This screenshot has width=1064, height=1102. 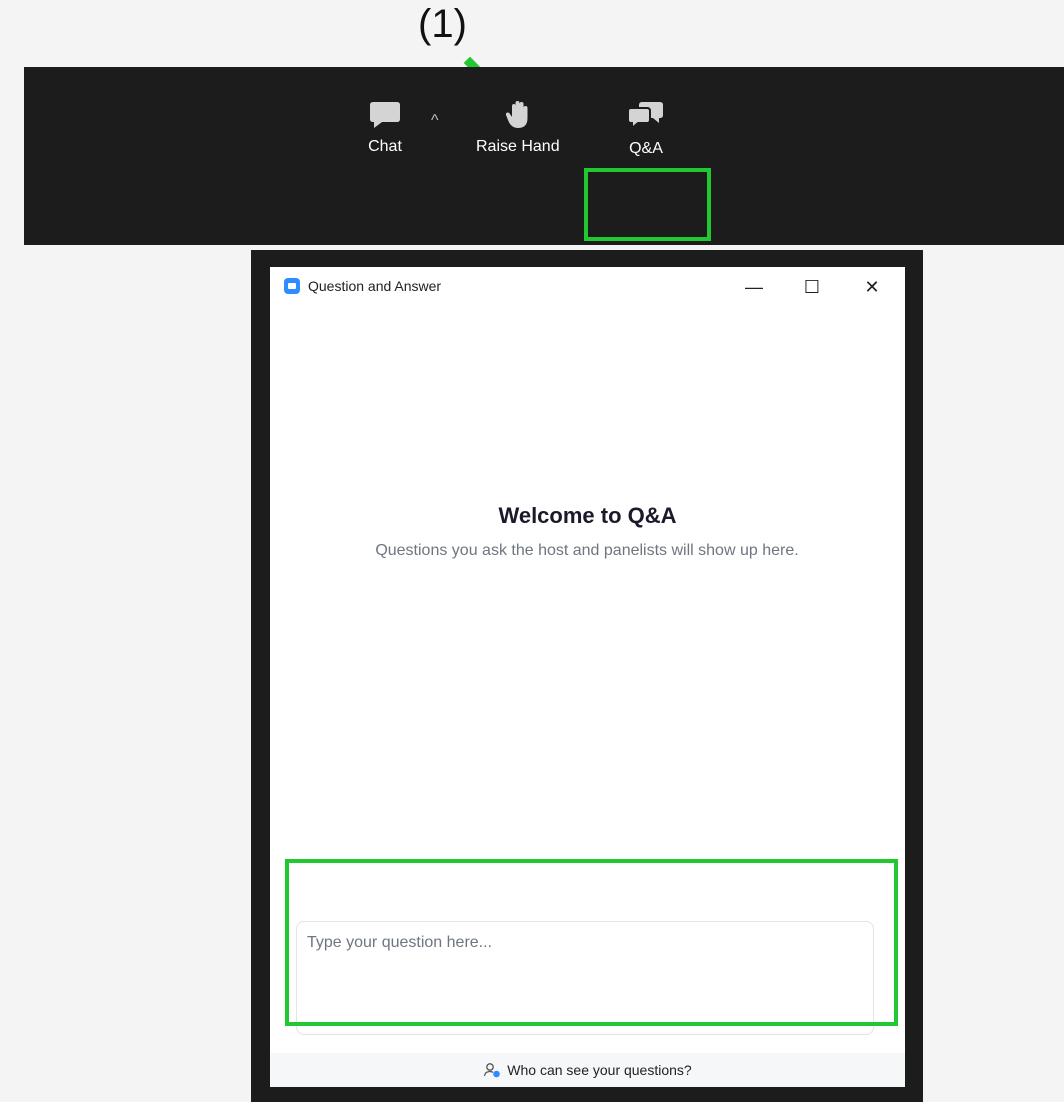 What do you see at coordinates (518, 146) in the screenshot?
I see `toolbar-raise-hand-label: Raise Hand` at bounding box center [518, 146].